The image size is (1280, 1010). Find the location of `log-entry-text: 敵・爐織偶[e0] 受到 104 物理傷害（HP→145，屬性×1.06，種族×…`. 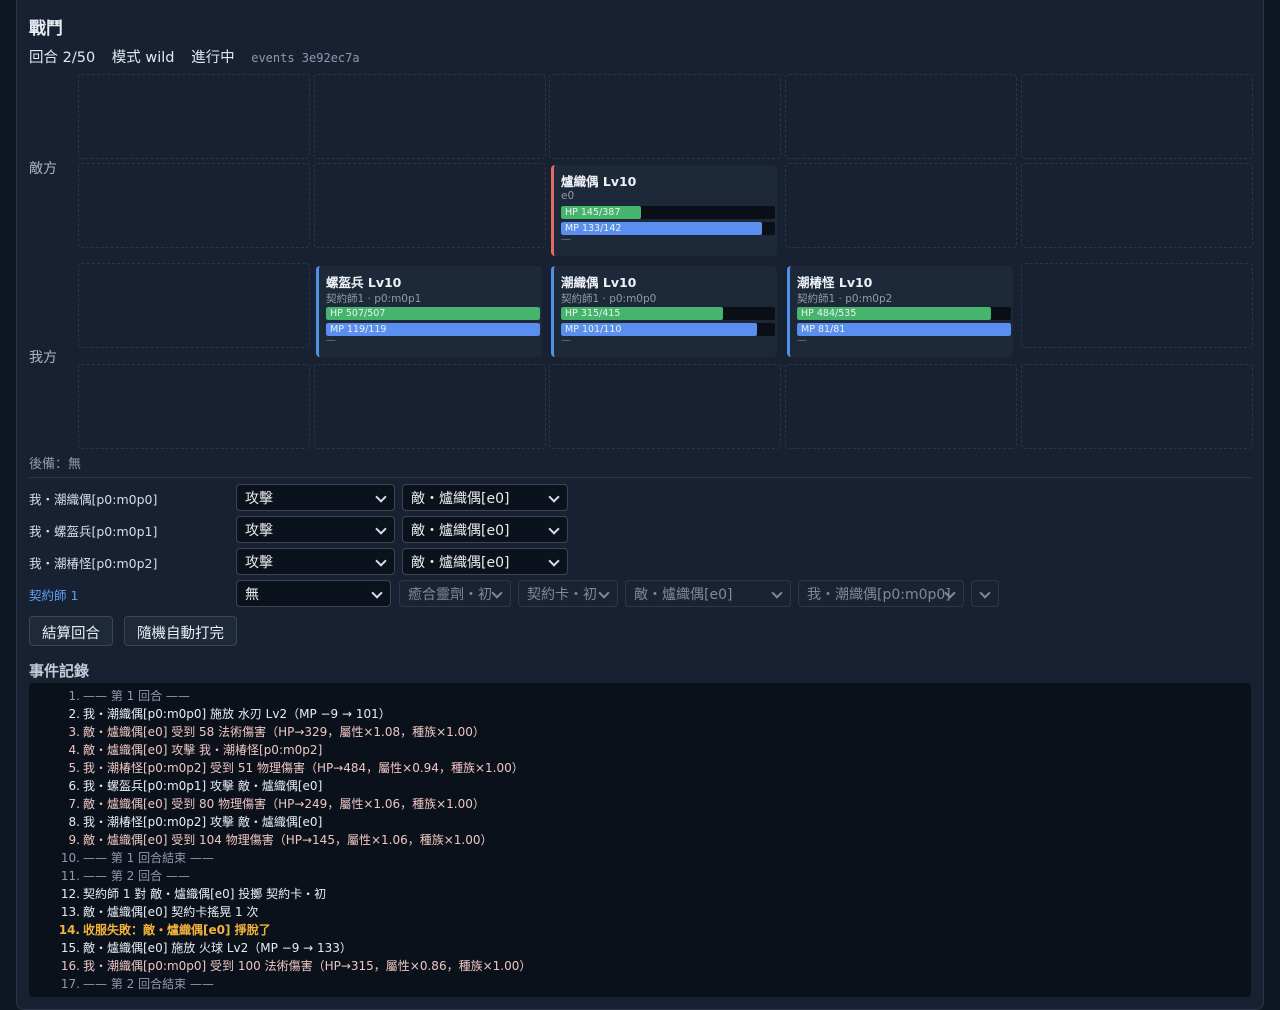

log-entry-text: 敵・爐織偶[e0] 受到 104 物理傷害（HP→145，屬性×1.06，種族×… is located at coordinates (288, 840).